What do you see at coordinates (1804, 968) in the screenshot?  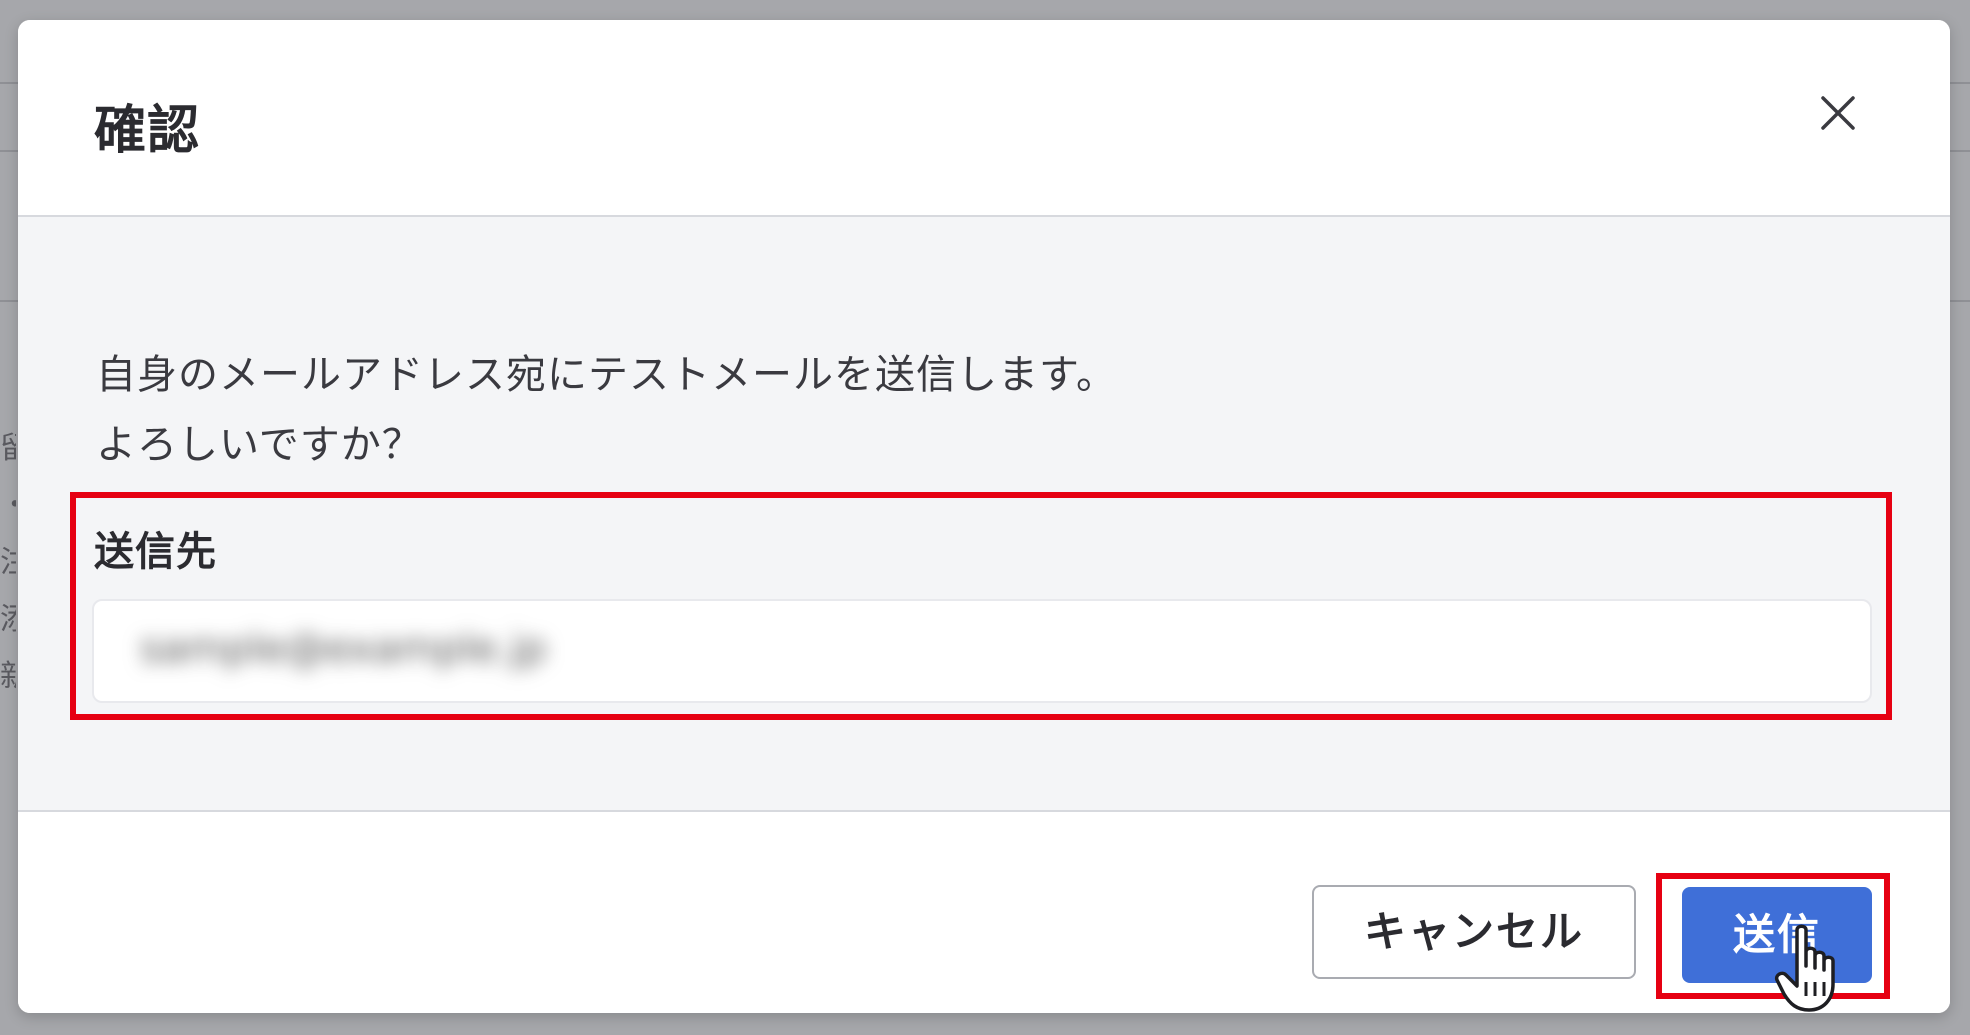 I see `hand-pointer-icon` at bounding box center [1804, 968].